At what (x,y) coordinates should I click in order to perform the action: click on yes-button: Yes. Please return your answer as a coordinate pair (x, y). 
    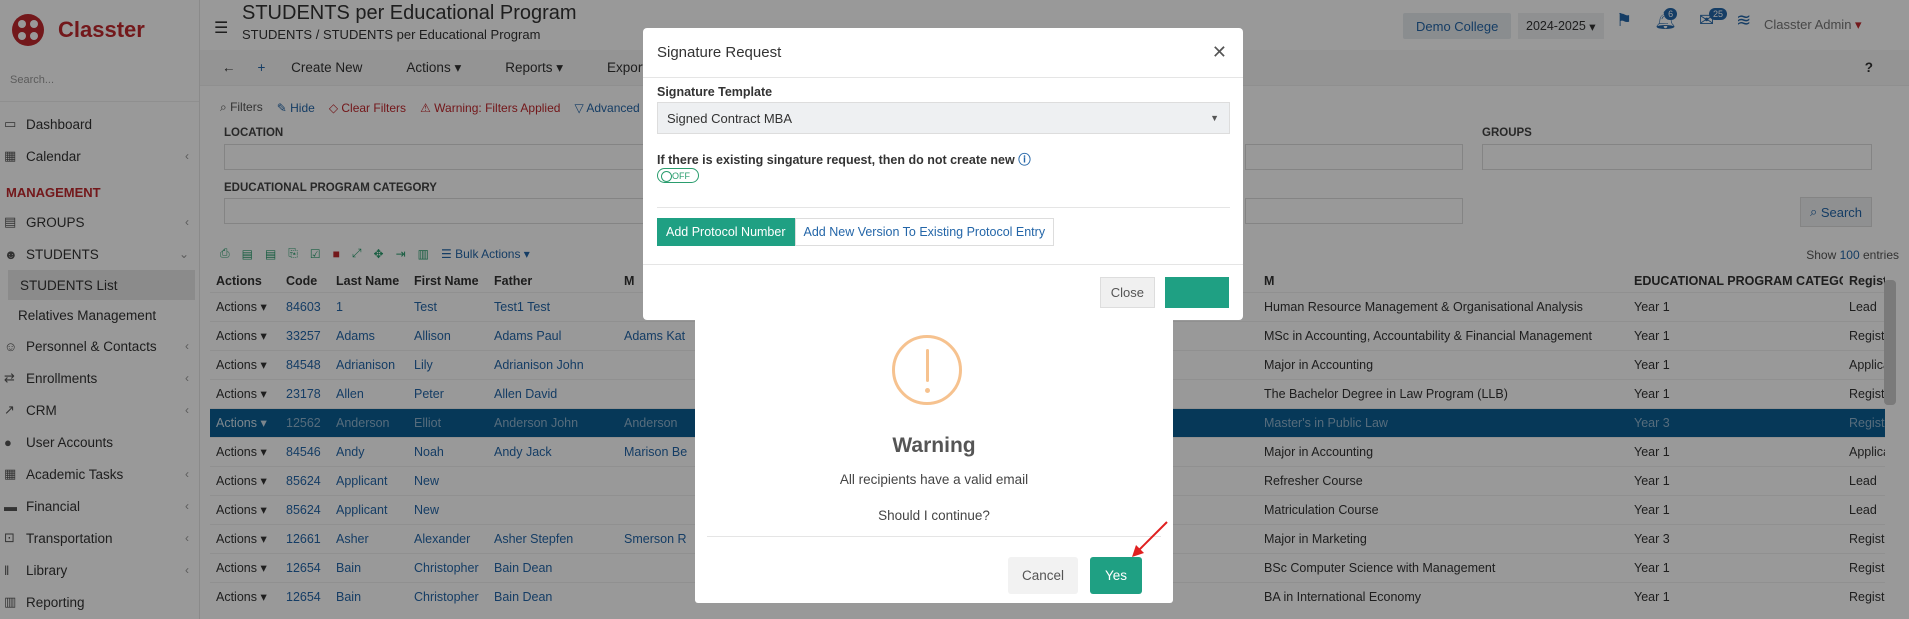
    Looking at the image, I should click on (1116, 575).